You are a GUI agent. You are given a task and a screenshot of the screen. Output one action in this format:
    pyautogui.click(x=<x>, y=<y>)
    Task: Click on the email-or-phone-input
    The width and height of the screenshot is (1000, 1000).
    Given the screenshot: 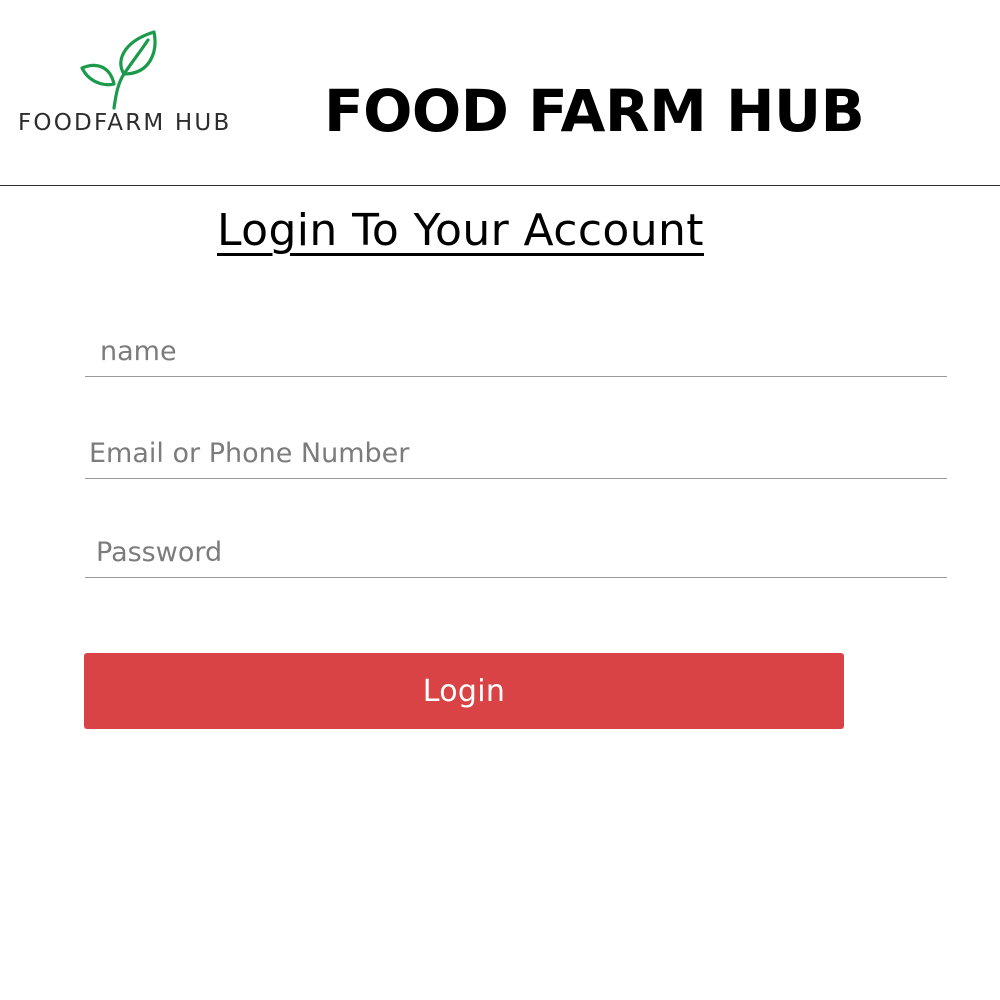 What is the action you would take?
    pyautogui.click(x=516, y=457)
    